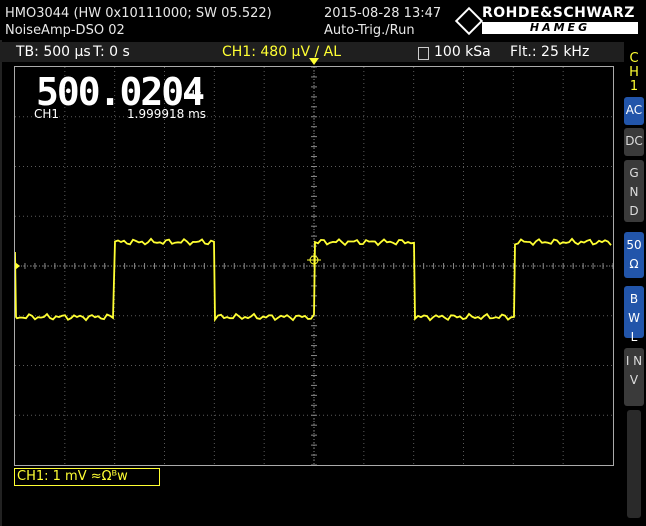 This screenshot has height=526, width=646. I want to click on screen-left-border, so click(1, 283).